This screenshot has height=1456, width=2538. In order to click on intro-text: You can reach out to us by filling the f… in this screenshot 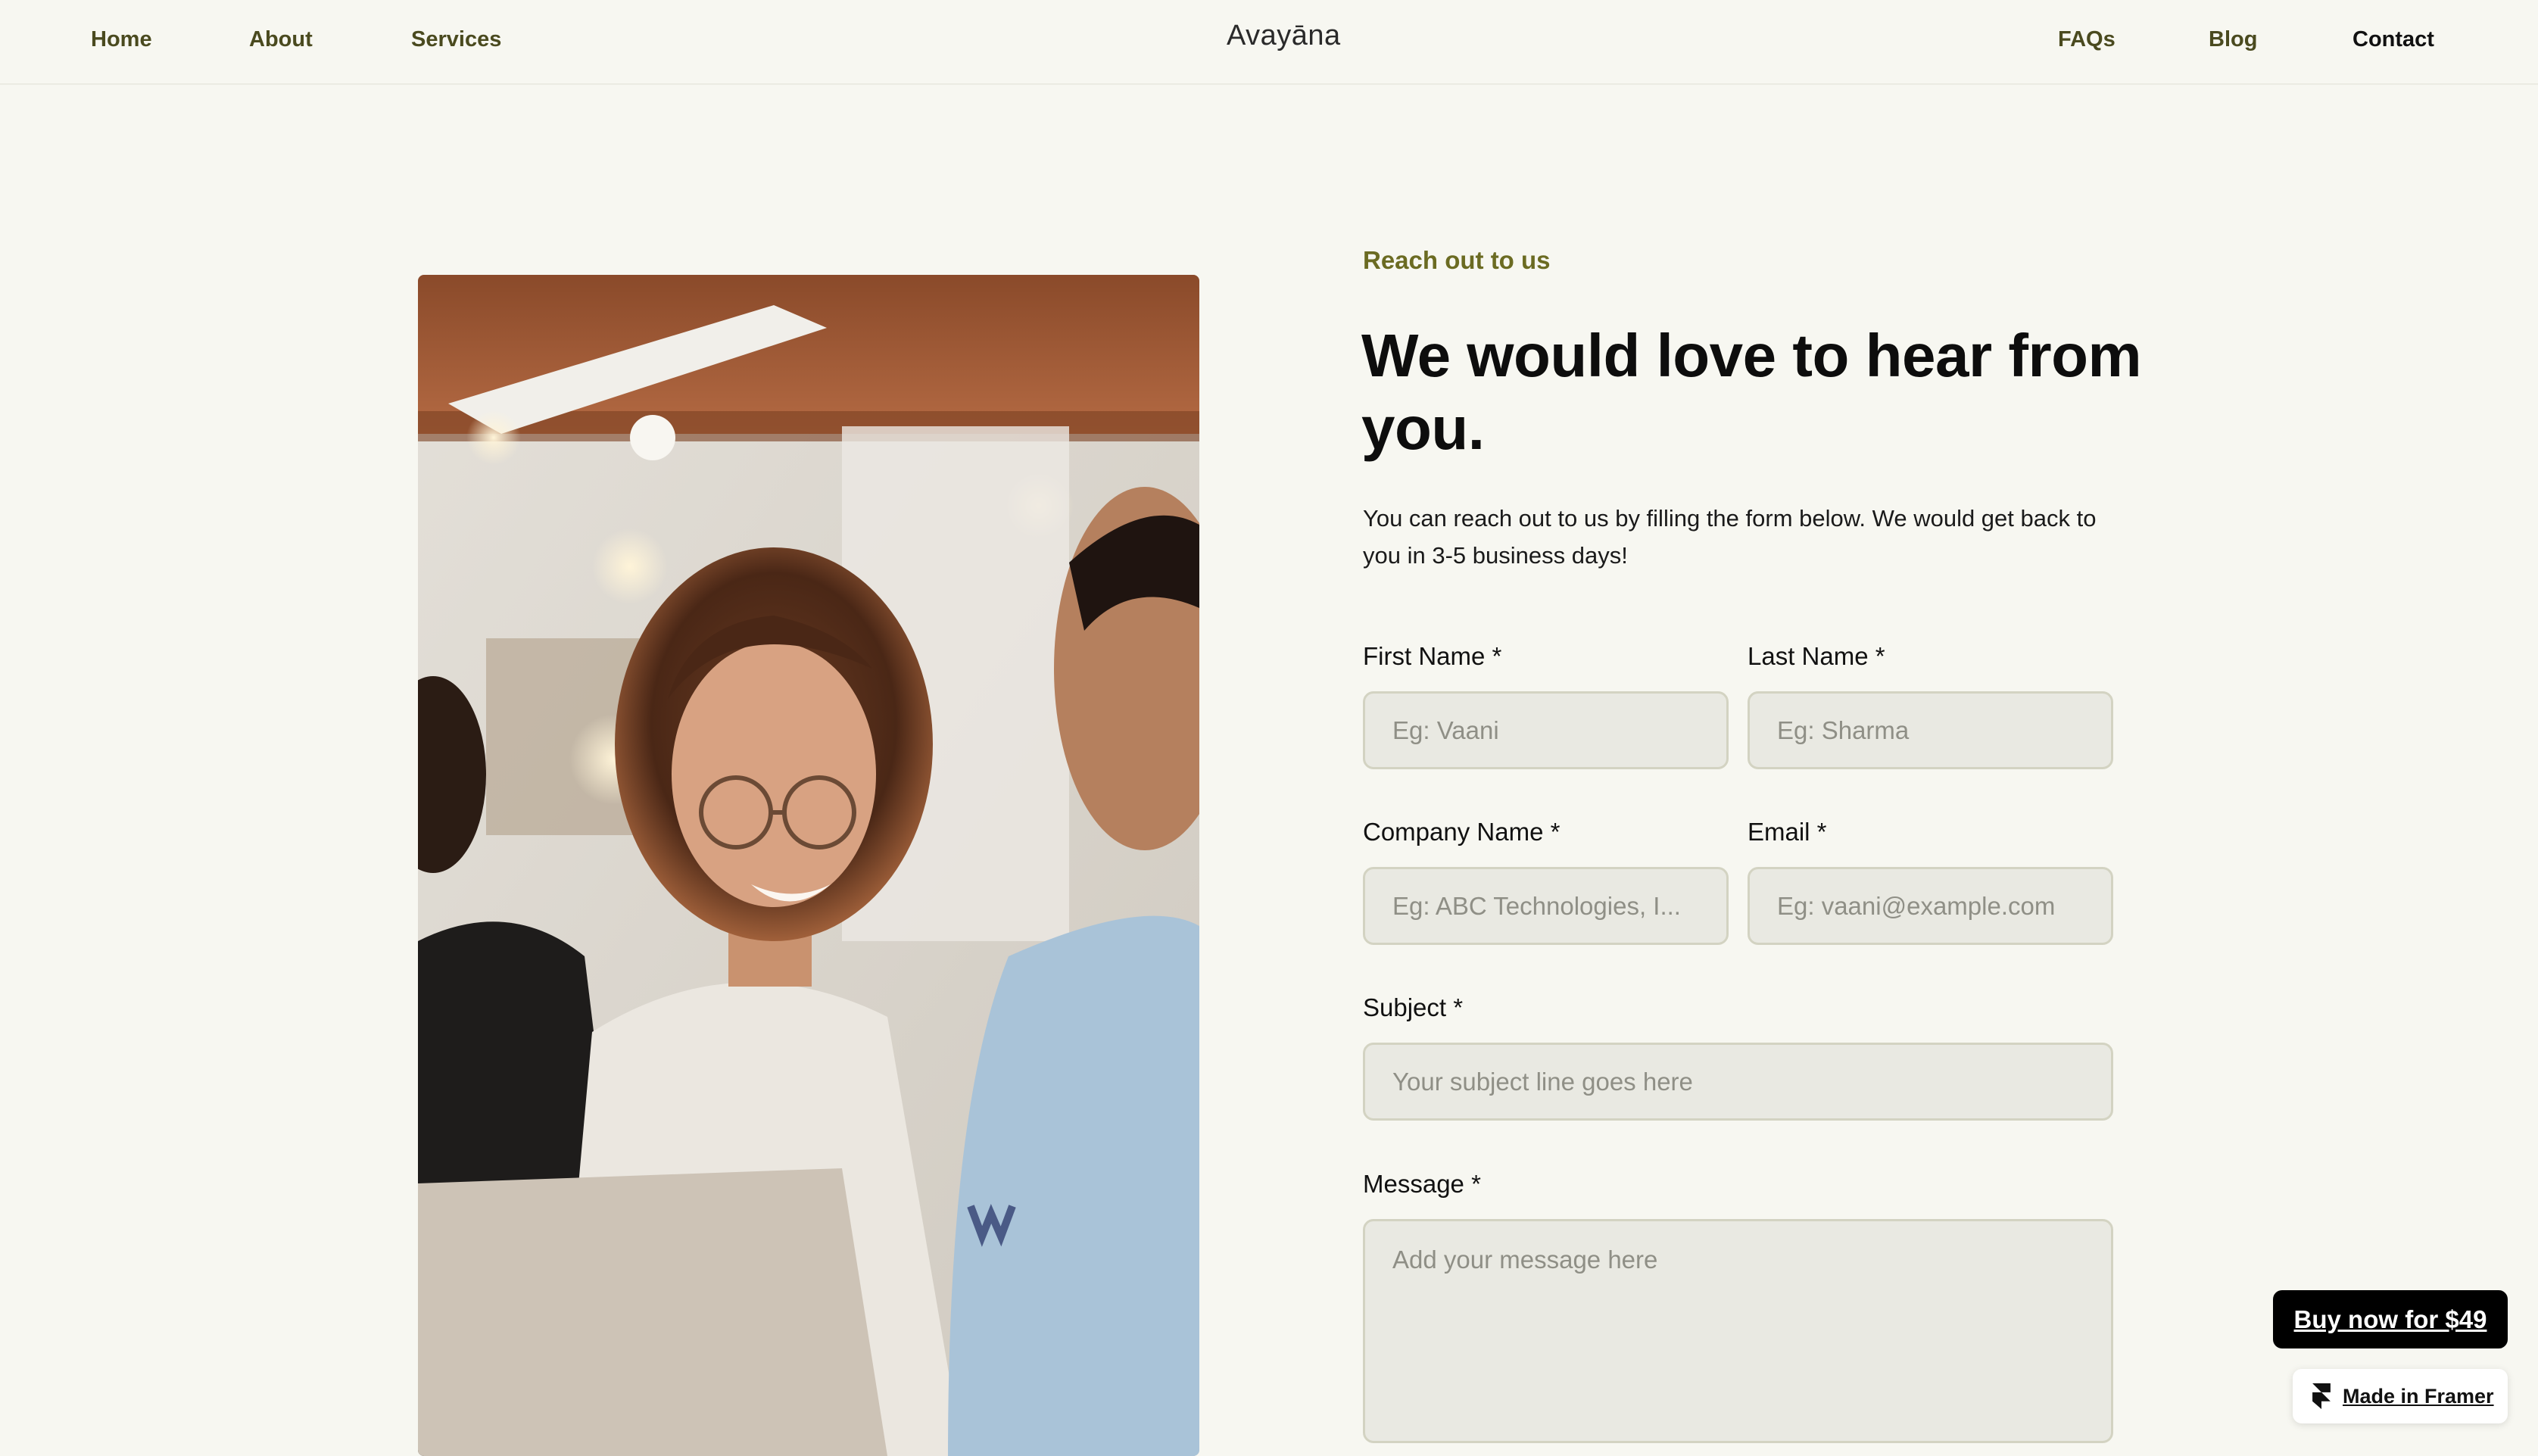, I will do `click(1730, 537)`.